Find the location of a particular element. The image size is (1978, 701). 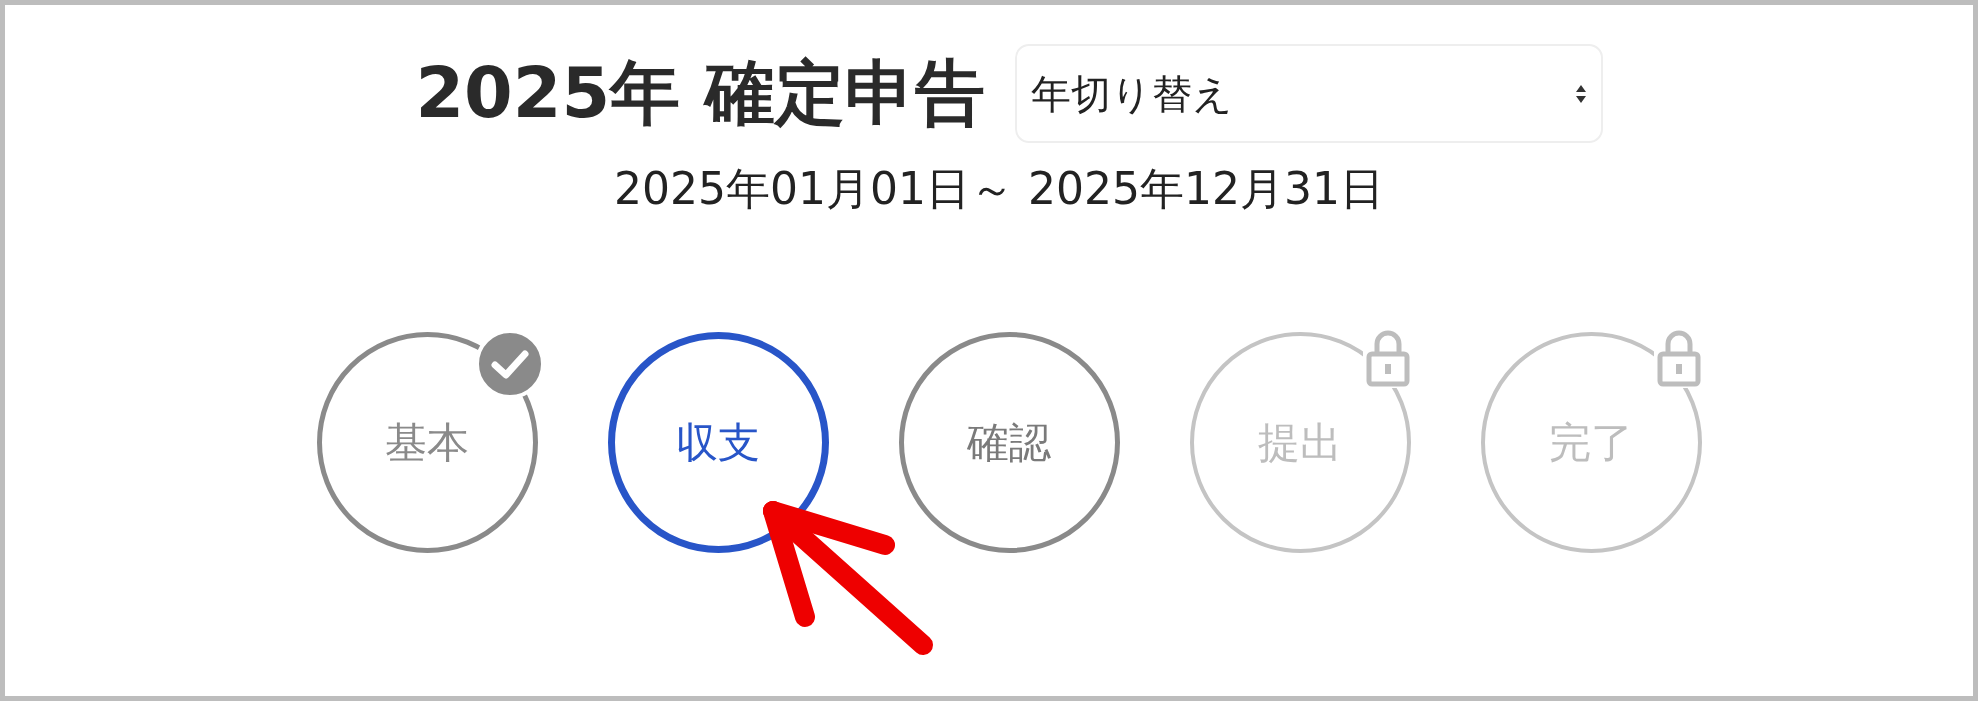

select-value: 年切り替え is located at coordinates (1131, 94).